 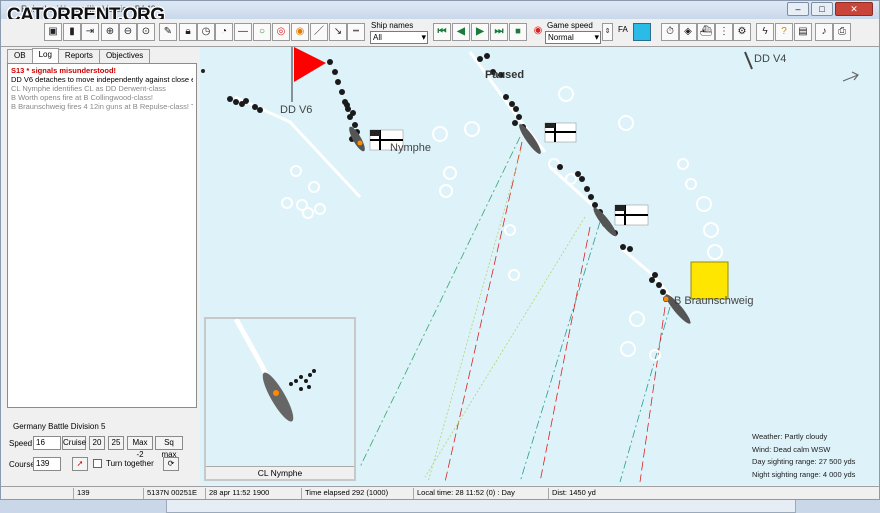 I want to click on ship-label-dd-v4: DD V4, so click(x=770, y=59).